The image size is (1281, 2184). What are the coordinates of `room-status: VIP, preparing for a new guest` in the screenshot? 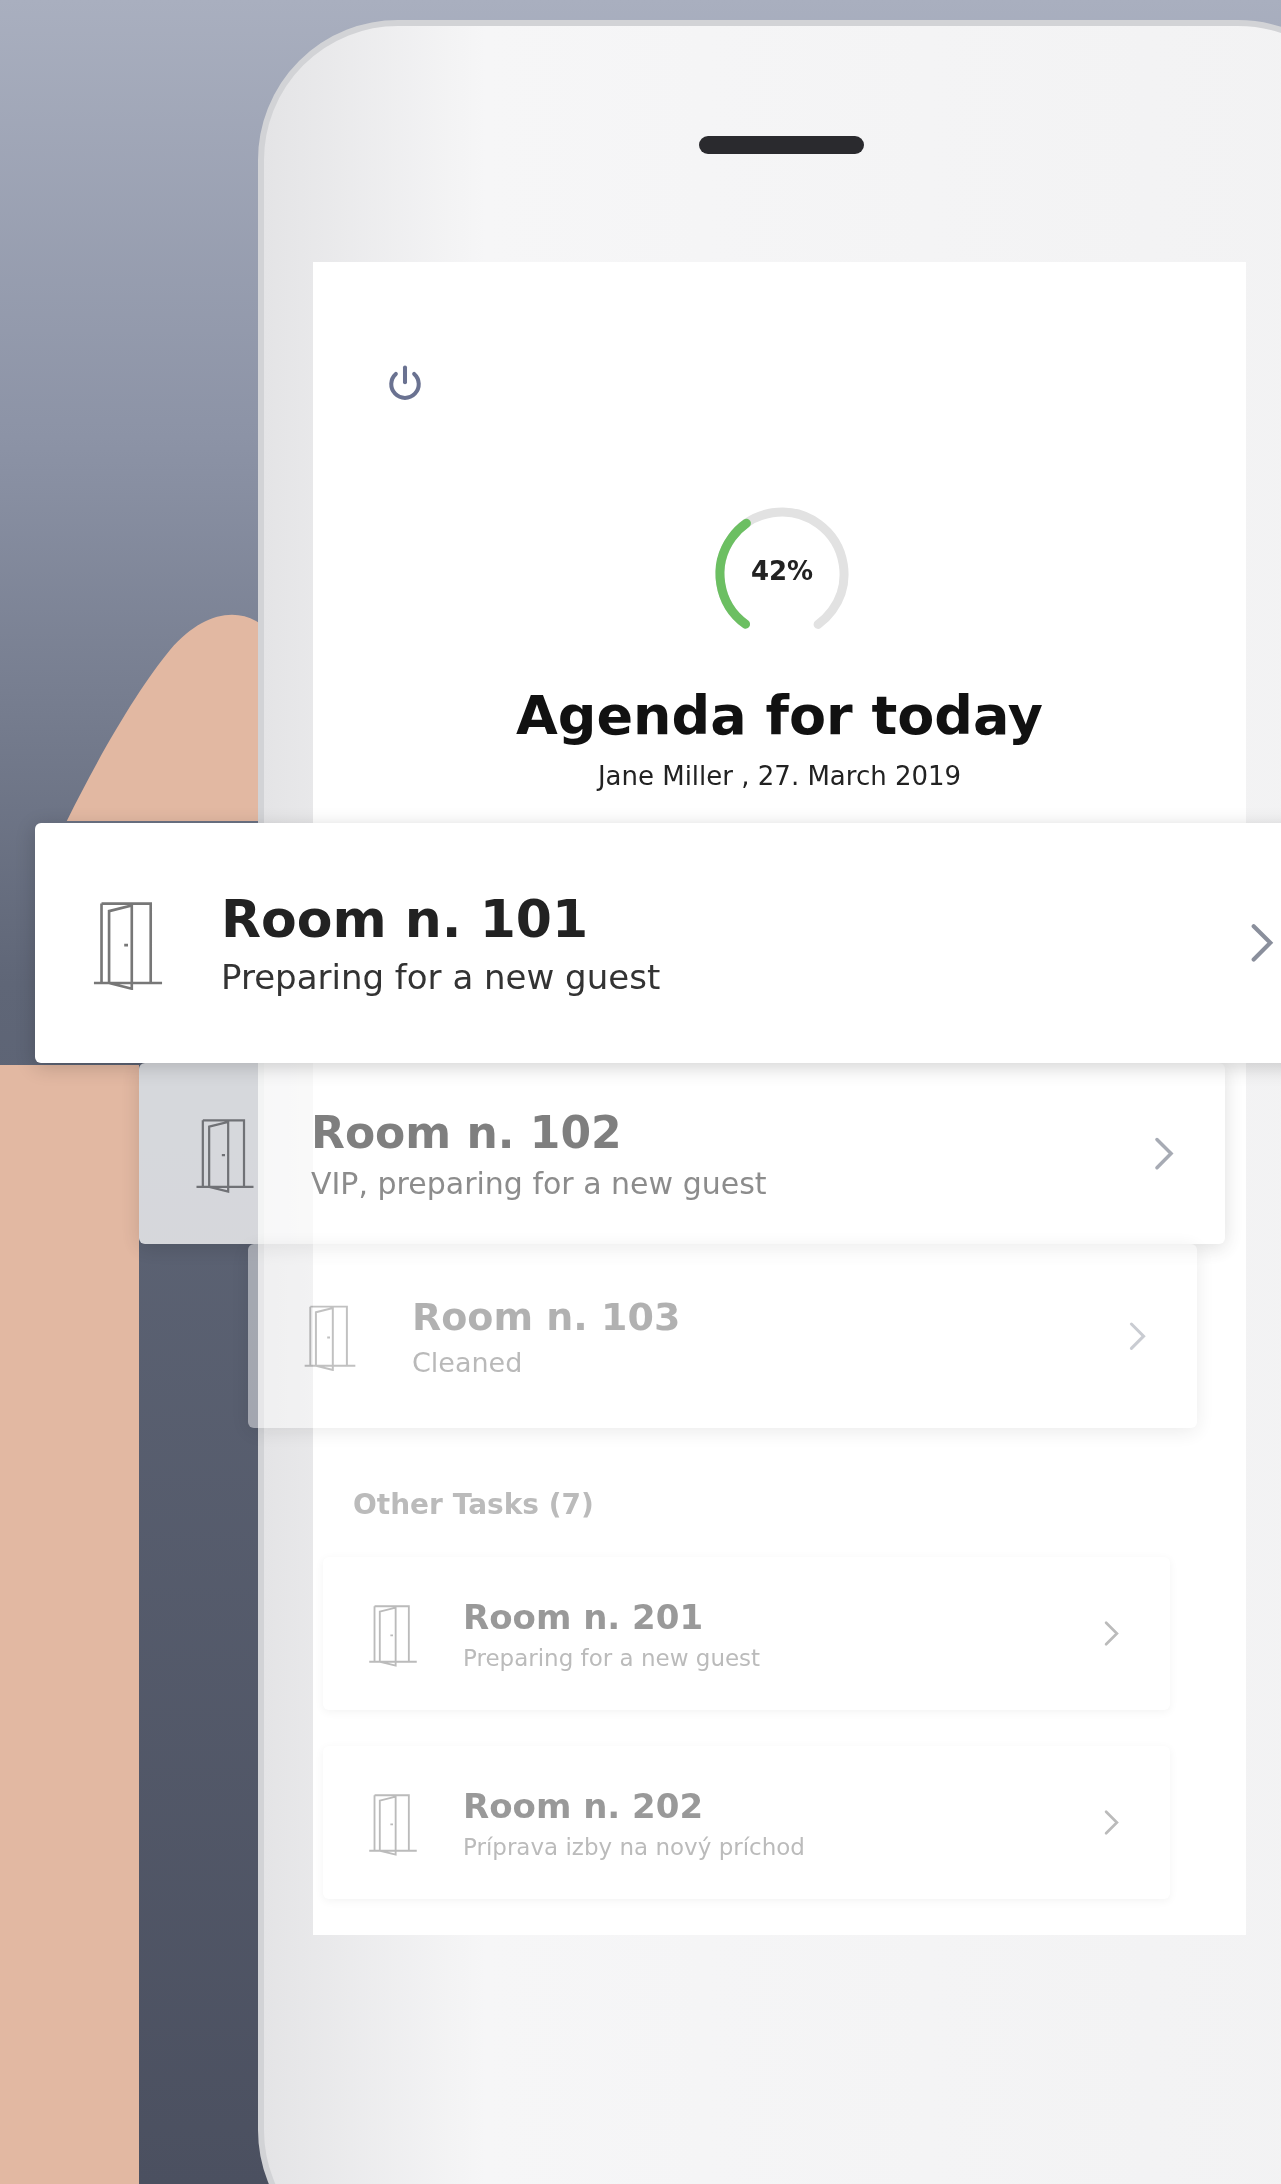 It's located at (539, 1183).